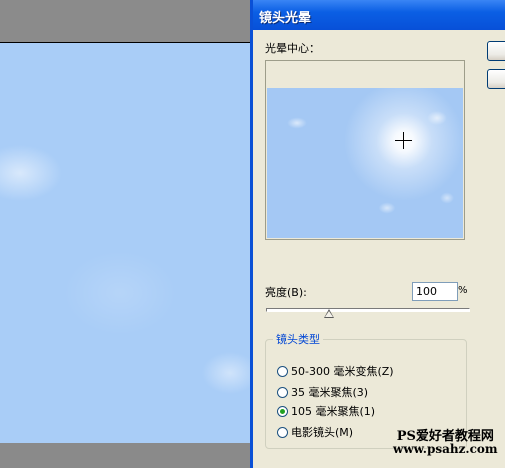 The image size is (505, 468). I want to click on lens-option-105: 105 毫米聚焦(1), so click(326, 411).